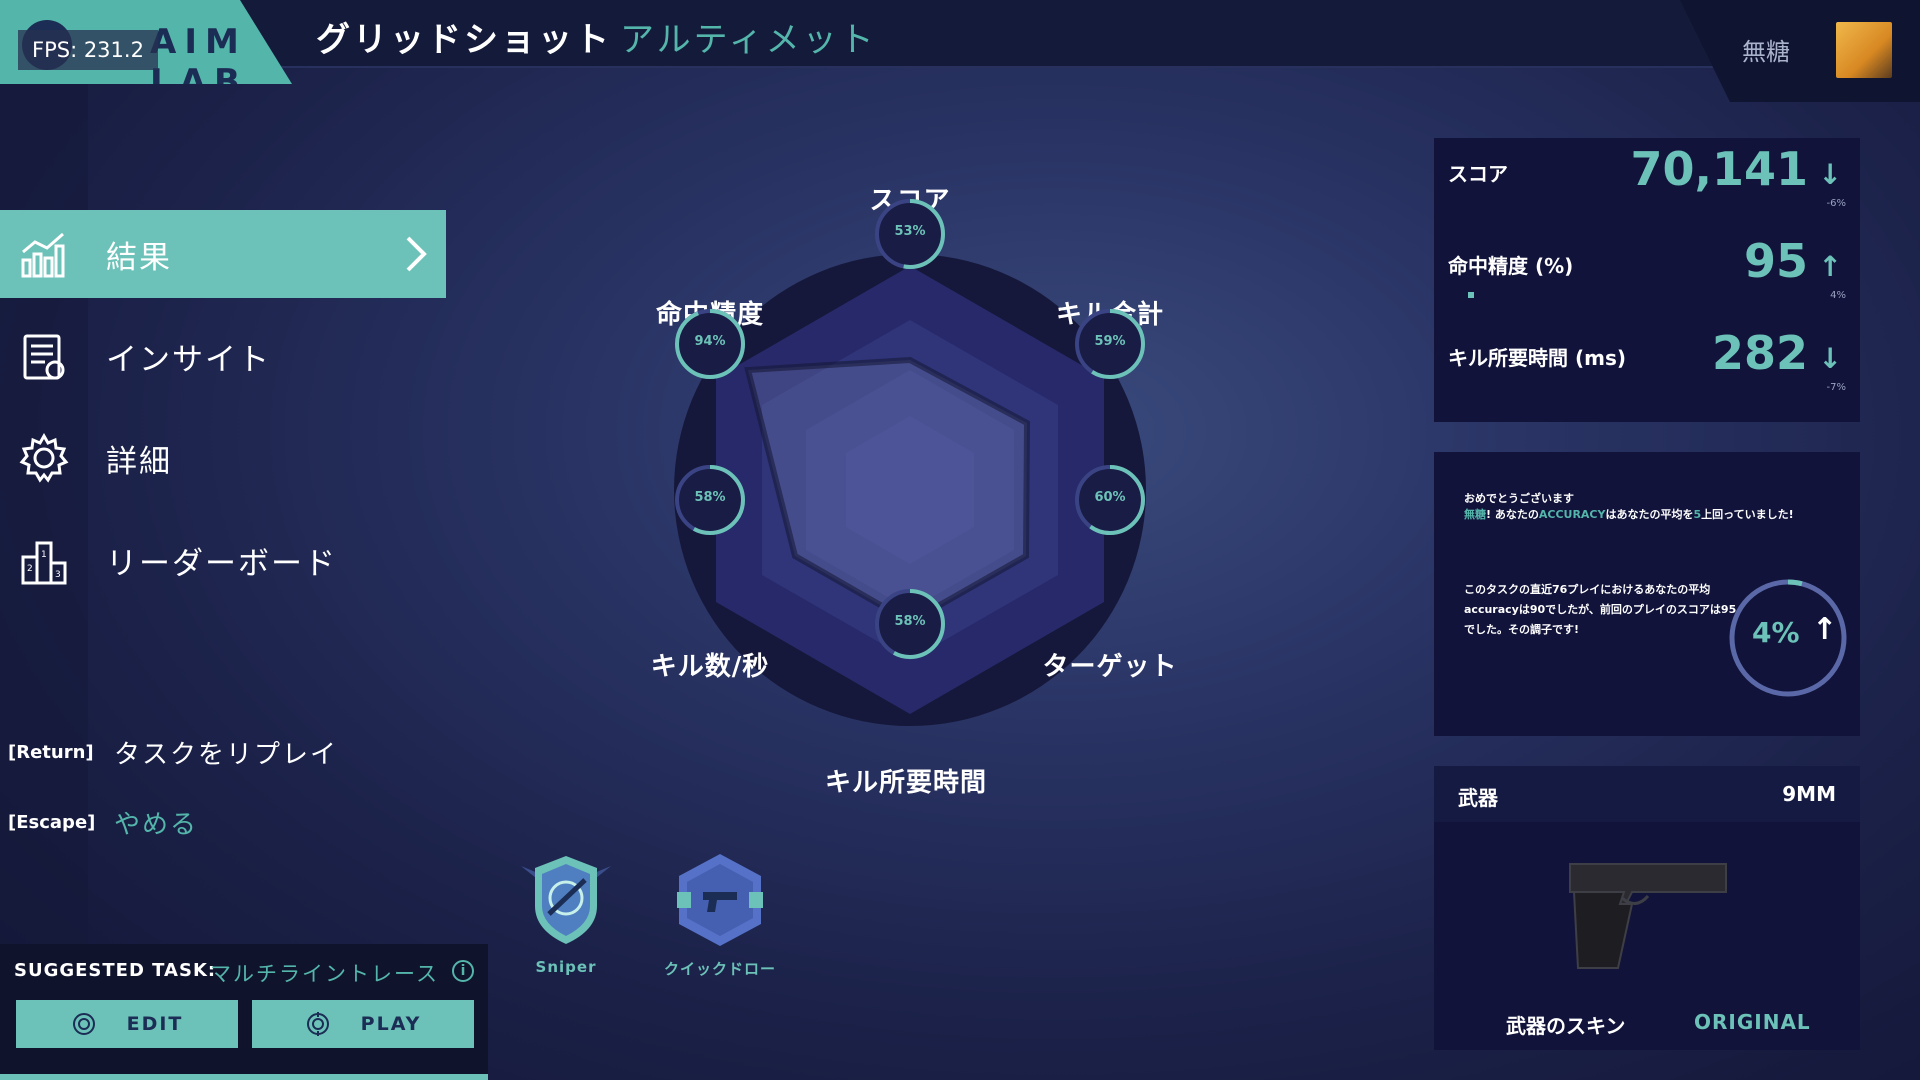 The image size is (1920, 1080). Describe the element at coordinates (1647, 275) in the screenshot. I see `stat-row-accuracy: 命中精度 (%) 95 ↑ 4%` at that location.